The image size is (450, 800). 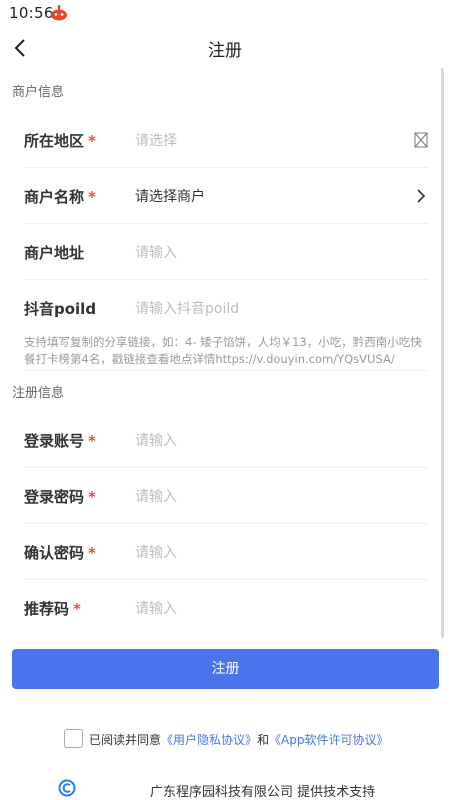 I want to click on privacy-policy-link: 《用户隐私协议》, so click(x=209, y=740).